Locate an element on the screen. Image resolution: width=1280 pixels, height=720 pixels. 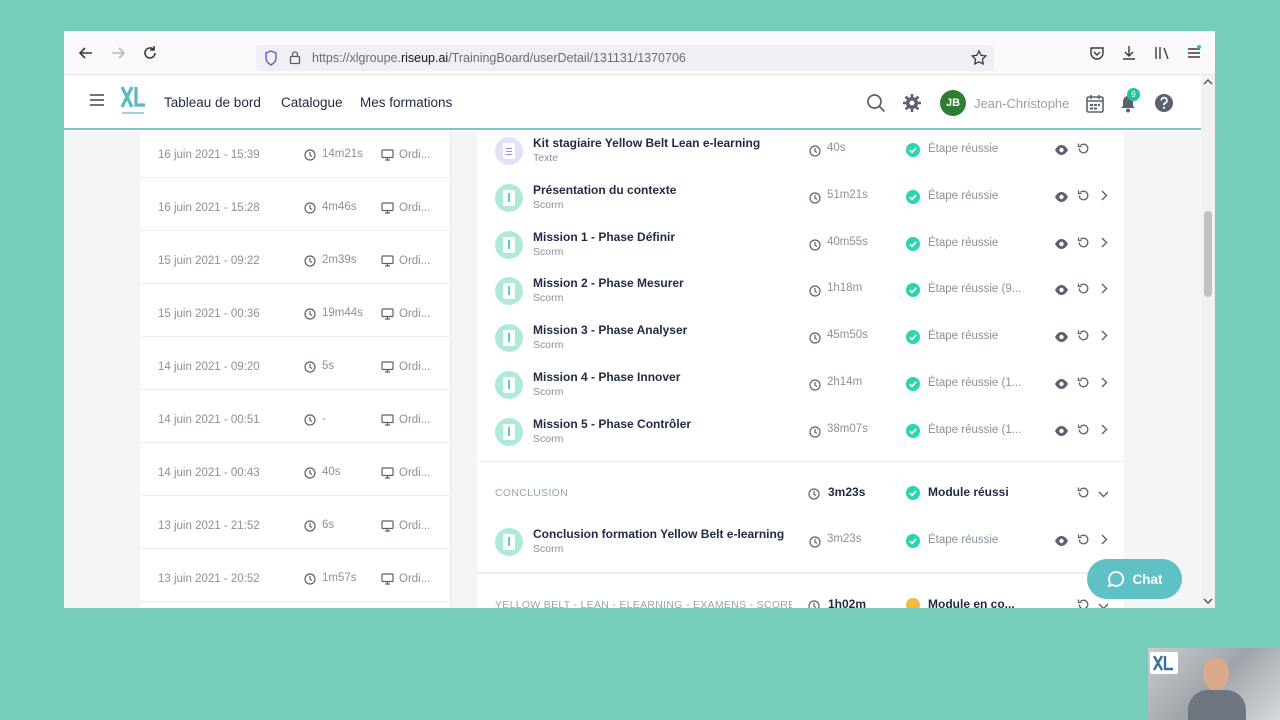
section-duration: 3m23s is located at coordinates (847, 492).